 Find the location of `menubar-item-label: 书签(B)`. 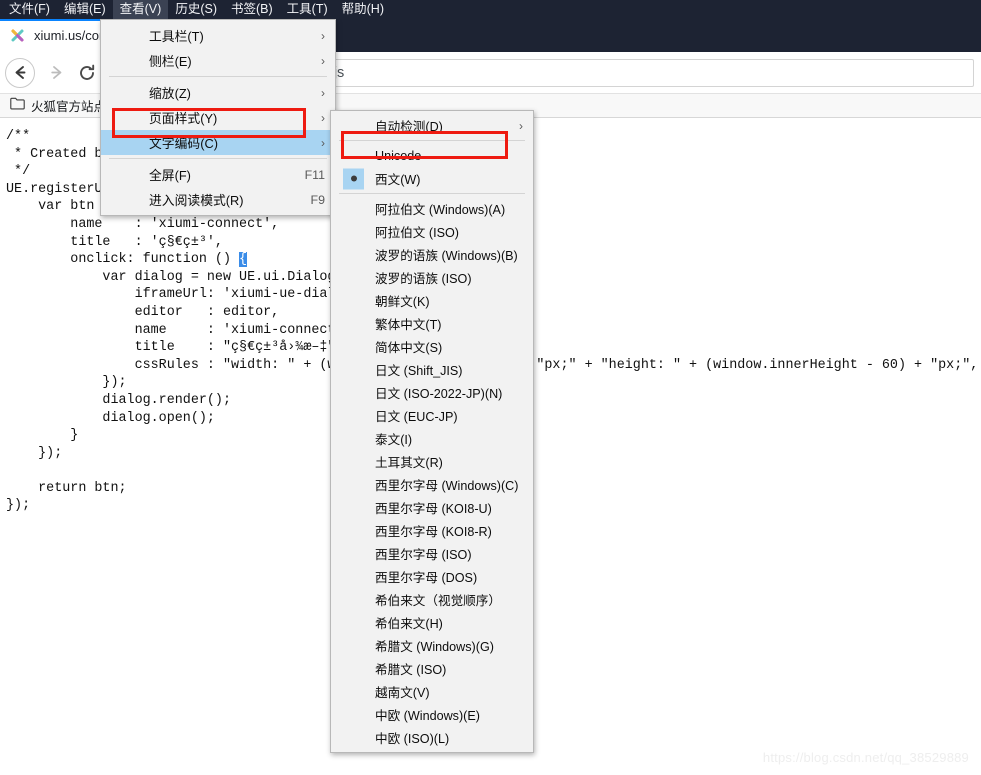

menubar-item-label: 书签(B) is located at coordinates (251, 9).